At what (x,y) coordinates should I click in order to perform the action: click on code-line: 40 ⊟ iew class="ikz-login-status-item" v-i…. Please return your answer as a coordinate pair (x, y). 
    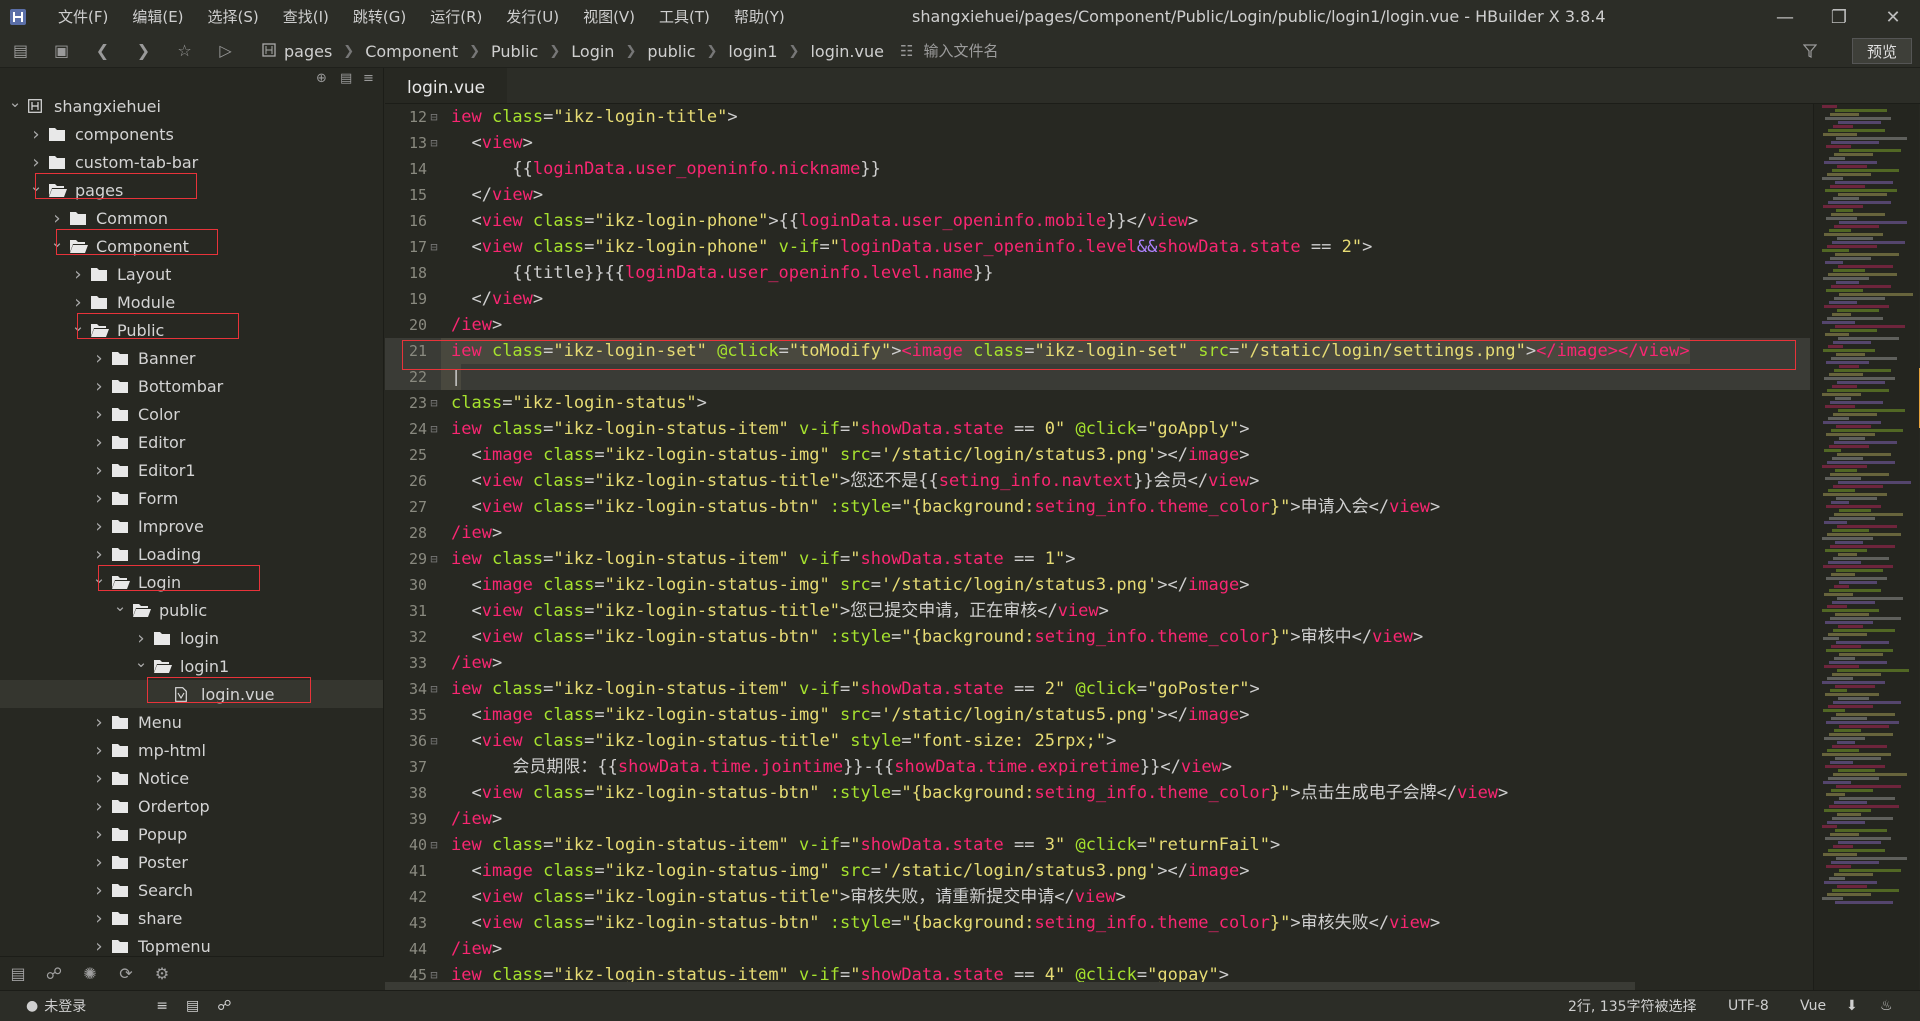
    Looking at the image, I should click on (1097, 845).